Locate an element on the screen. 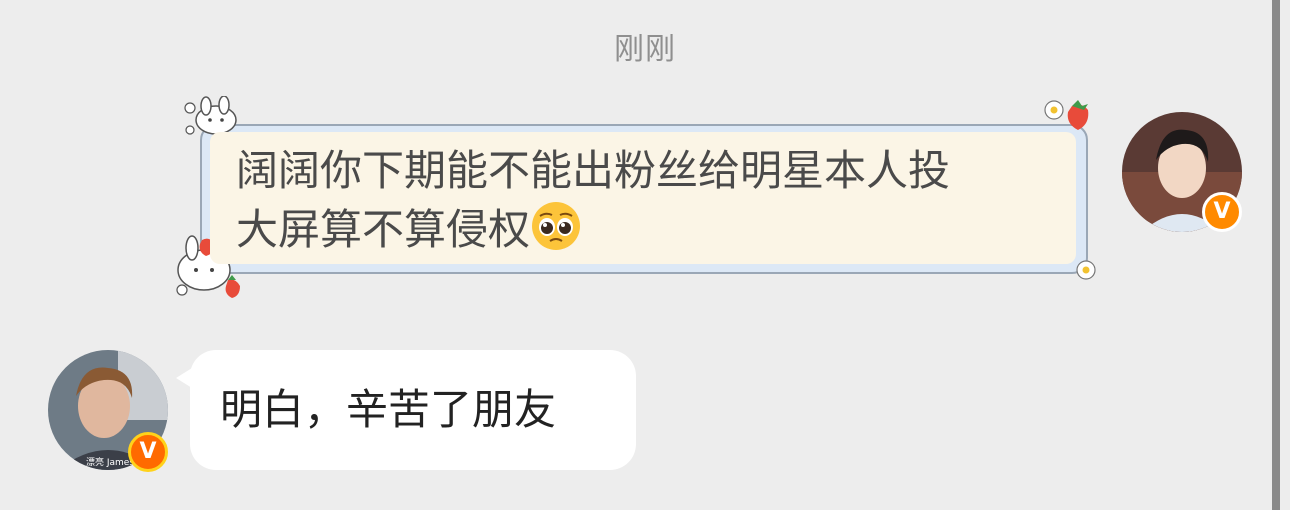  scrollbar is located at coordinates (1276, 255).